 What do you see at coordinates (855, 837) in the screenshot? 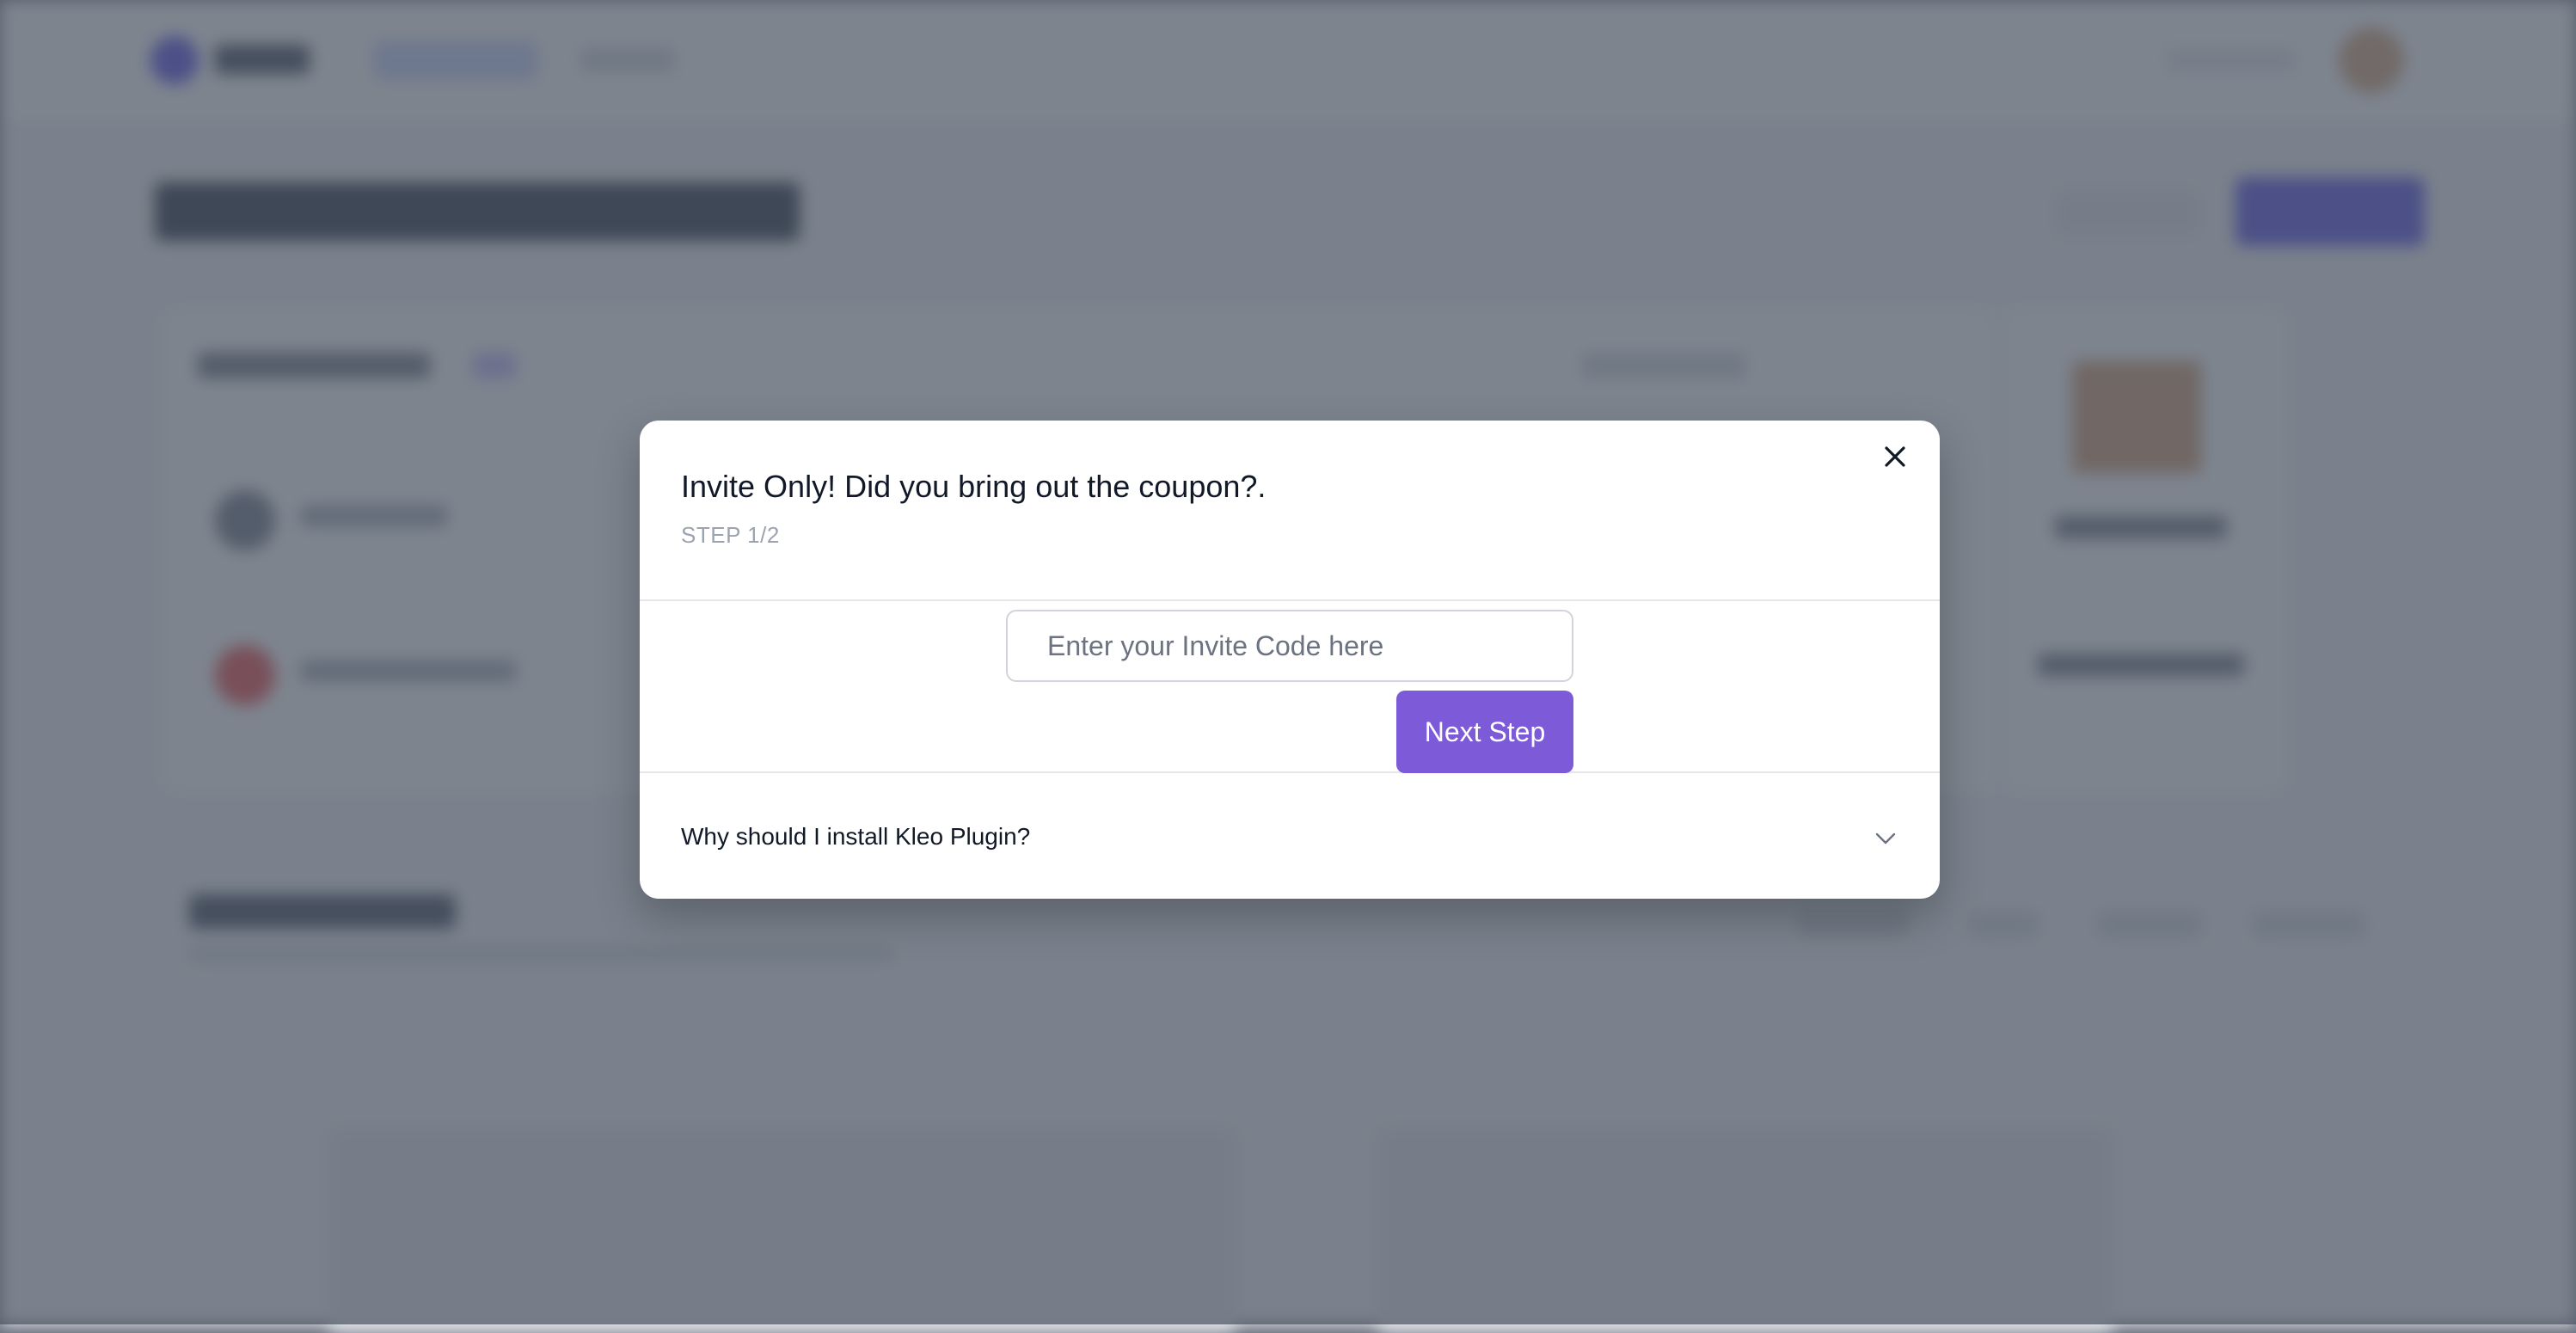
I see `faq-question: Why should I install Kleo Plugin?` at bounding box center [855, 837].